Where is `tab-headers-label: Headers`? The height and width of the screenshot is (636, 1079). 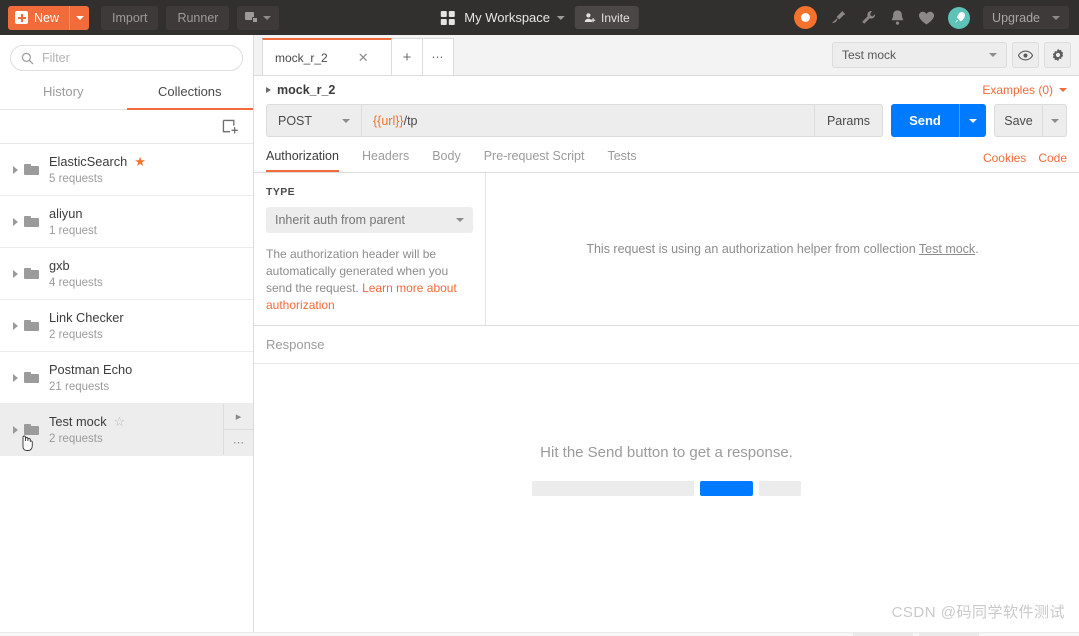 tab-headers-label: Headers is located at coordinates (385, 156).